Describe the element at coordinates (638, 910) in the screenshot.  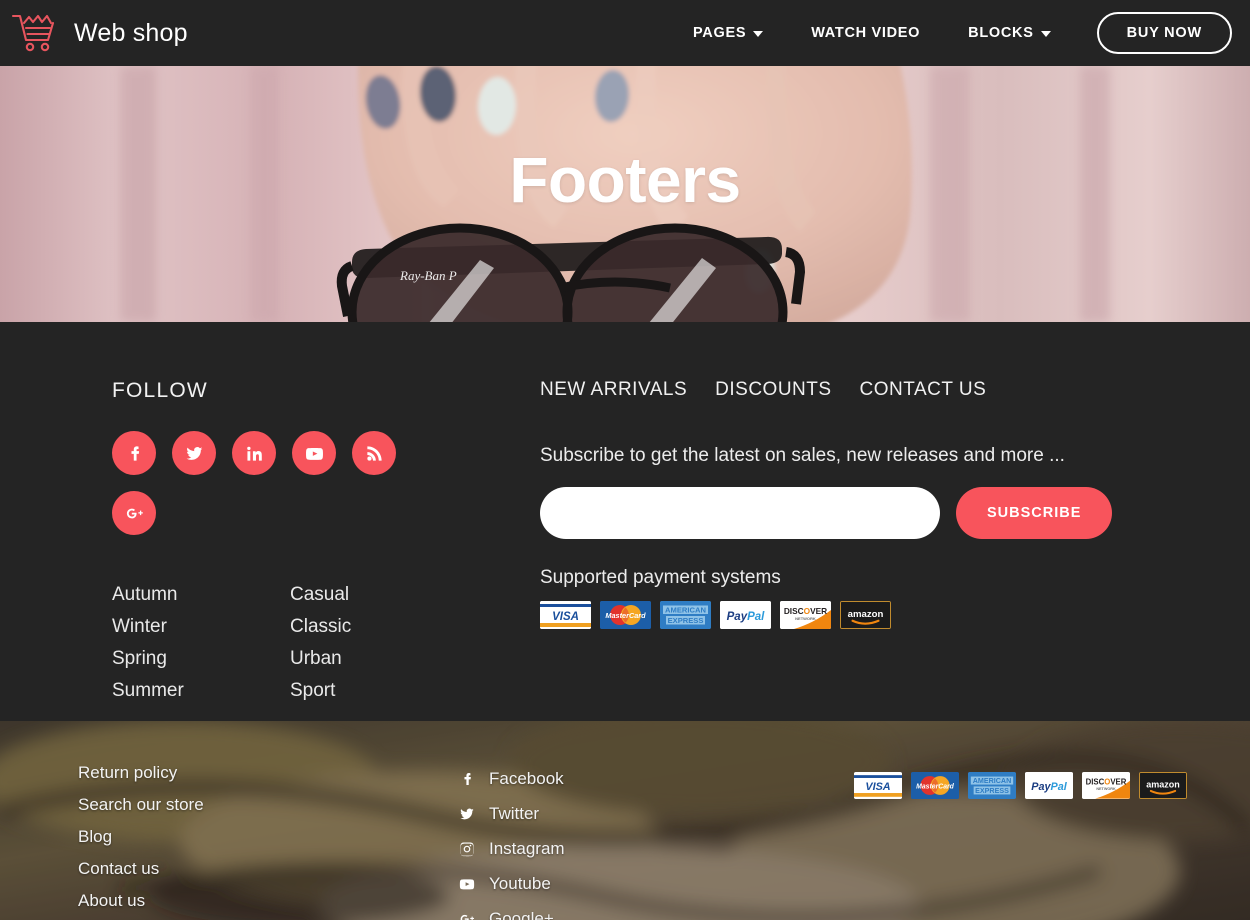
I see `footer-social-google-plus: Google+` at that location.